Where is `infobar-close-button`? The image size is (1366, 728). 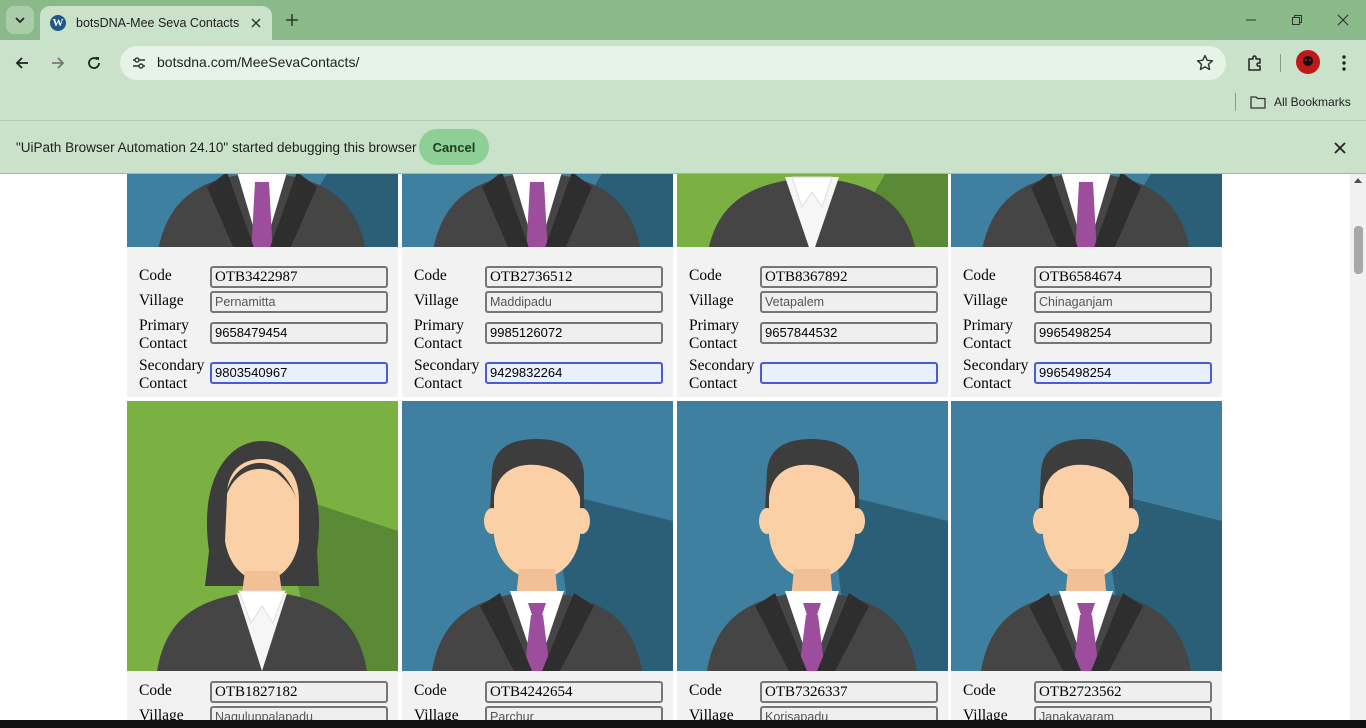 infobar-close-button is located at coordinates (1340, 148).